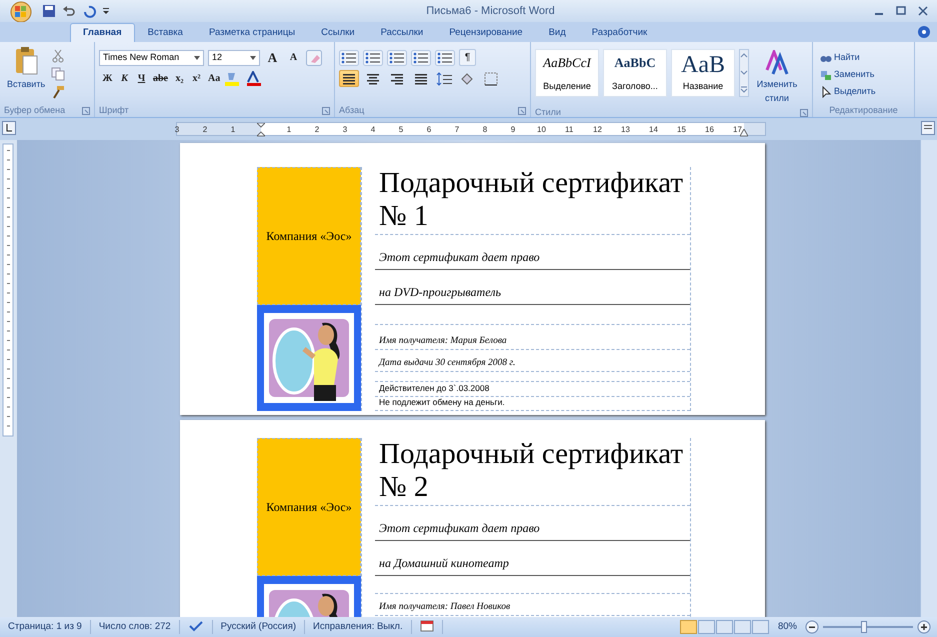 Image resolution: width=937 pixels, height=637 pixels. Describe the element at coordinates (358, 627) in the screenshot. I see `track-changes-status: Исправления: Выкл.` at that location.